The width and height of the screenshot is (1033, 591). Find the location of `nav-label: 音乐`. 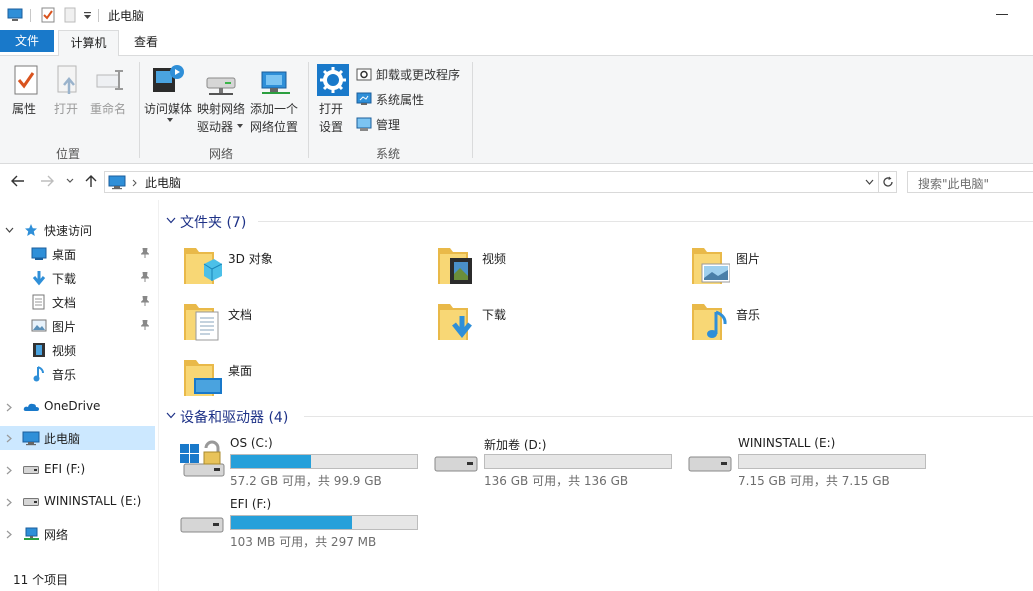

nav-label: 音乐 is located at coordinates (64, 375).